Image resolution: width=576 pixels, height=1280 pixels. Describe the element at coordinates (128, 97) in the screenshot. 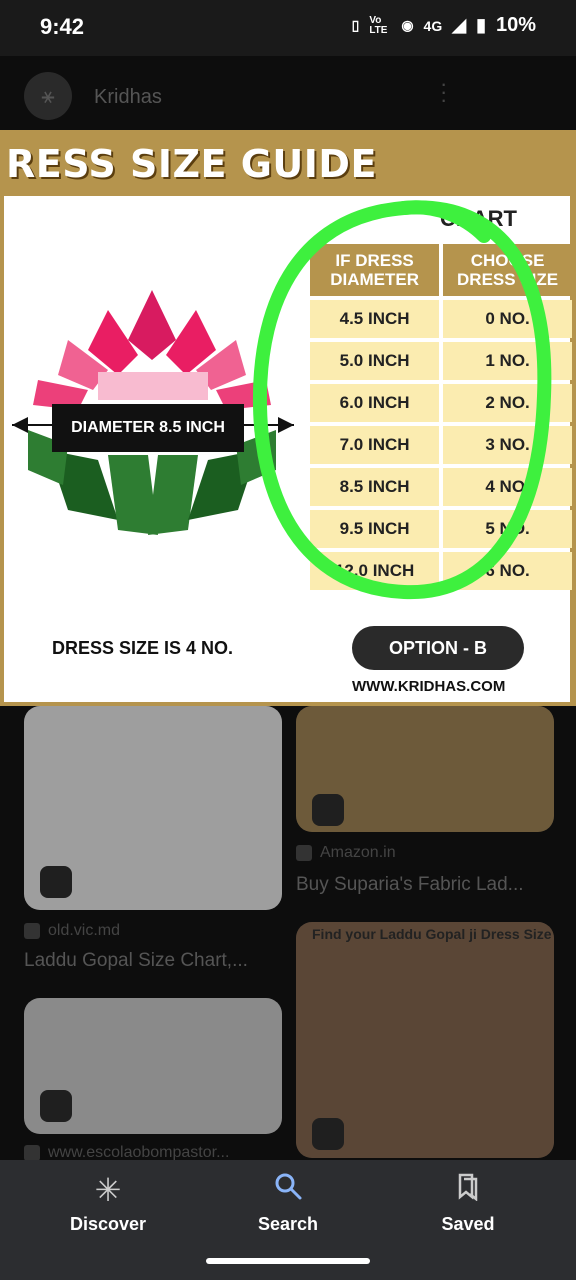

I see `site-name: Kridhas` at that location.